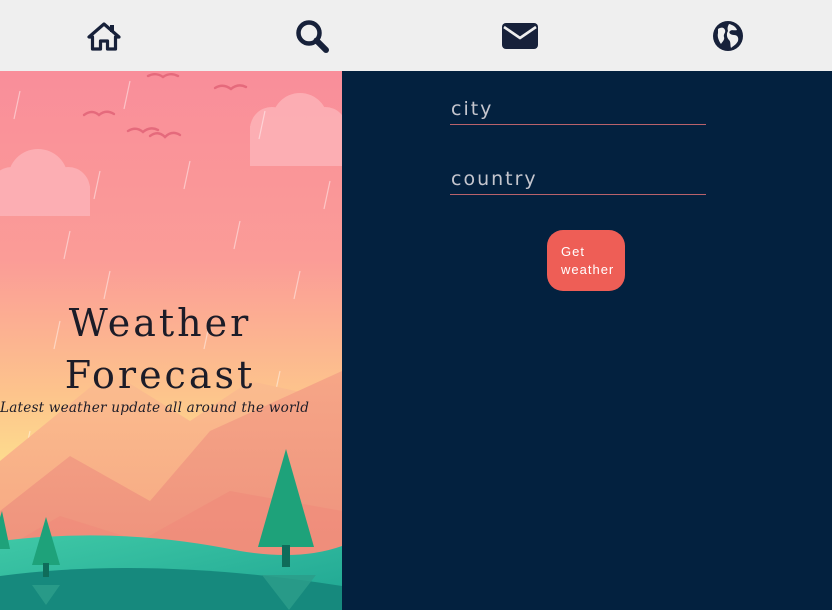 This screenshot has height=610, width=832. I want to click on envelope-icon, so click(520, 35).